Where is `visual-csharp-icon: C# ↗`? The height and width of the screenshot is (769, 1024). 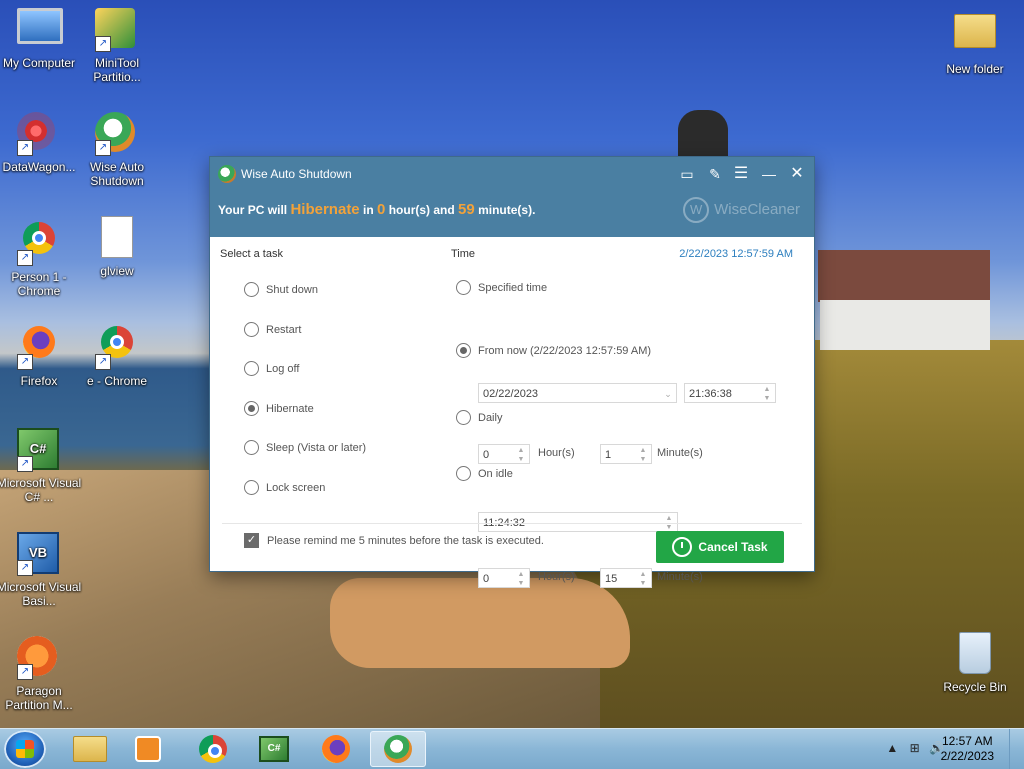
visual-csharp-icon: C# ↗ is located at coordinates (39, 450).